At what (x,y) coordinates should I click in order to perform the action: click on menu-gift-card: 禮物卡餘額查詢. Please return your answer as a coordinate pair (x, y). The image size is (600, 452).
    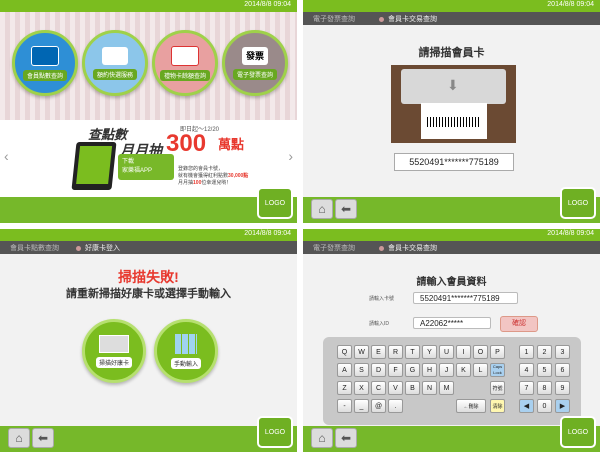
    Looking at the image, I should click on (185, 63).